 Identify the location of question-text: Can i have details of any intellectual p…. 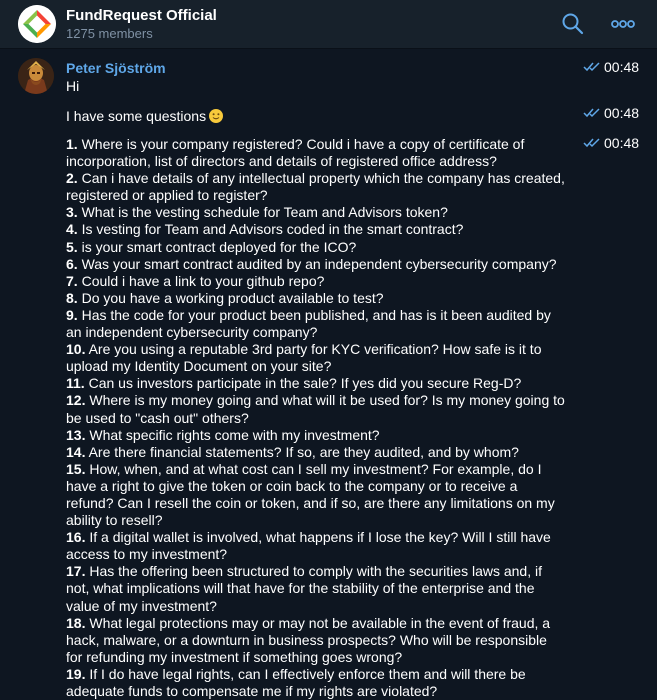
(315, 187).